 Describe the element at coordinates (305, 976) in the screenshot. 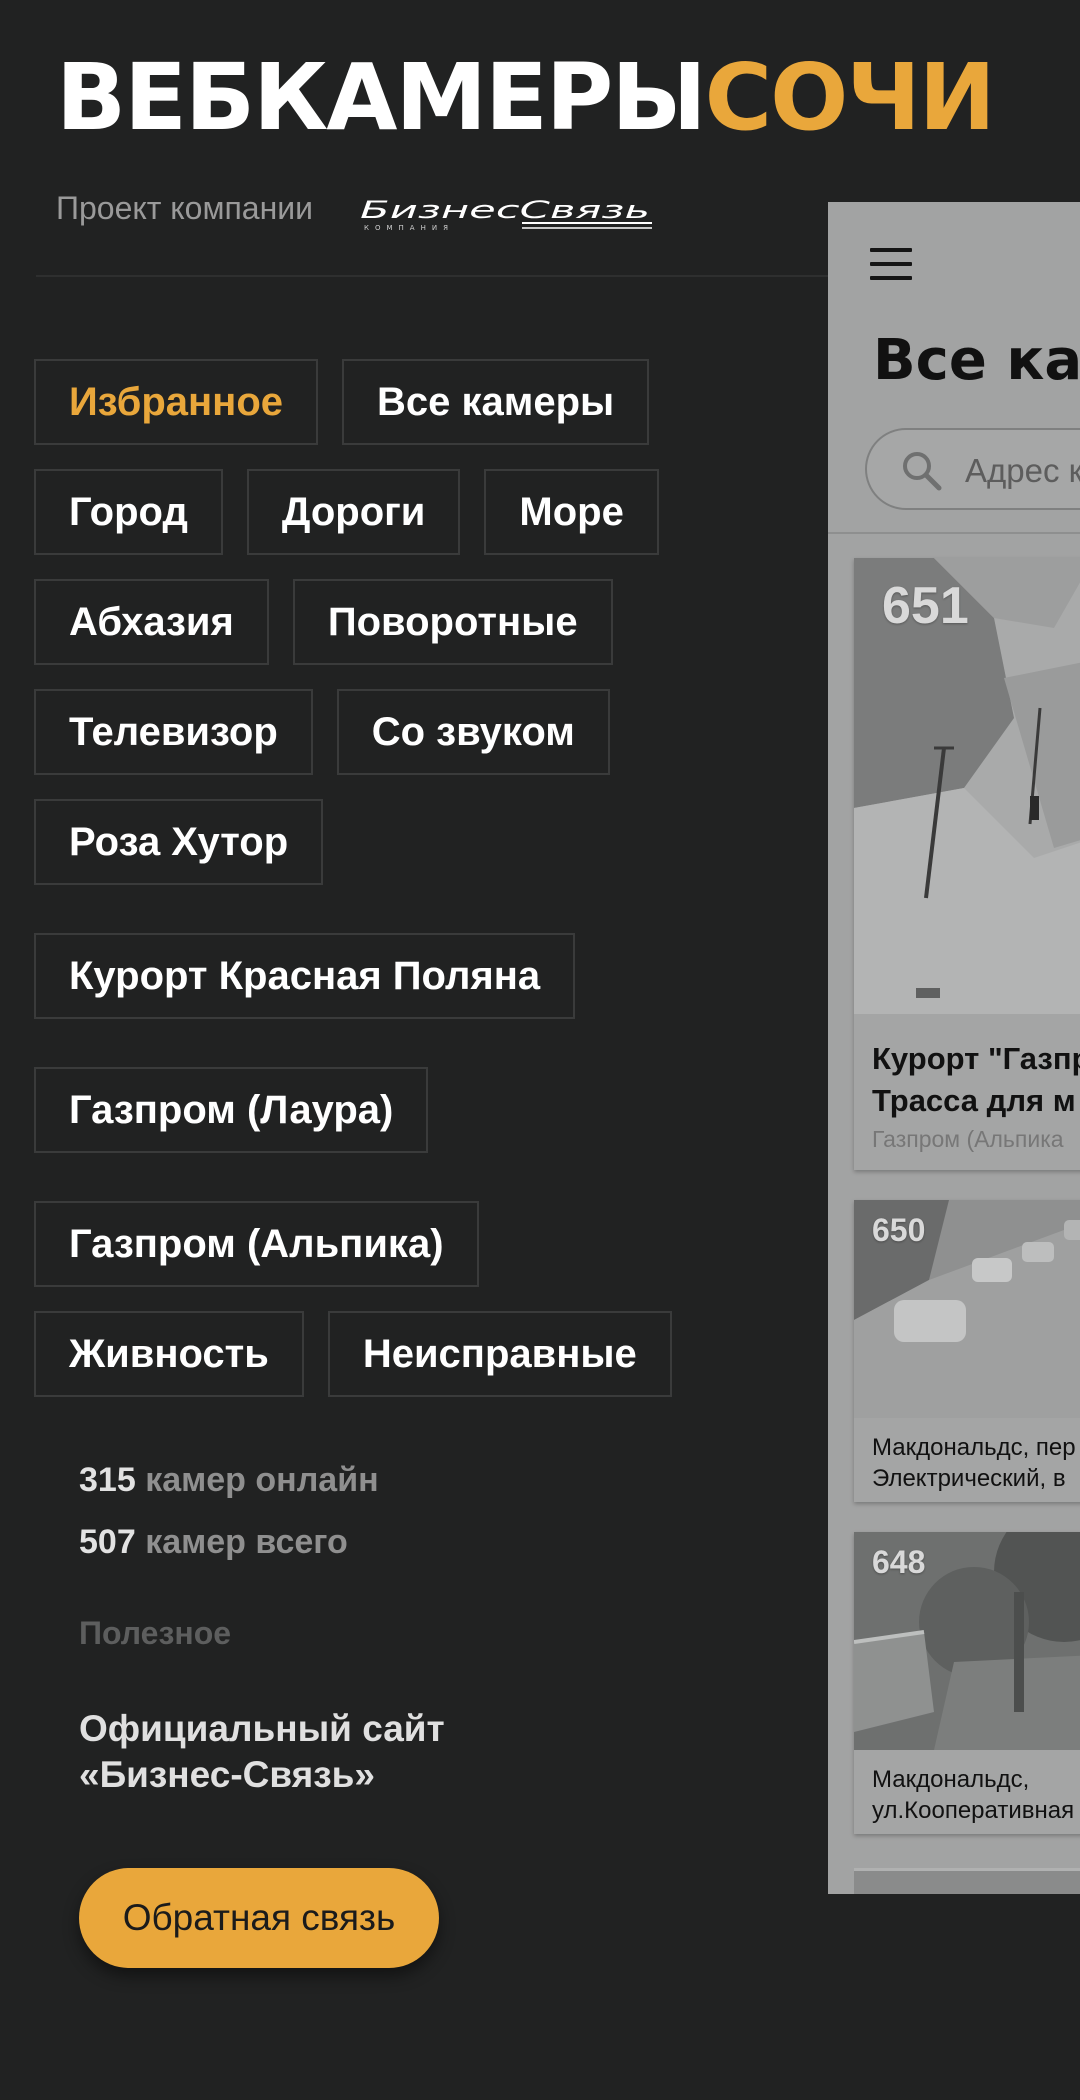

I see `category-chip-krasnaya-polyana: Курорт Красная Поляна` at that location.